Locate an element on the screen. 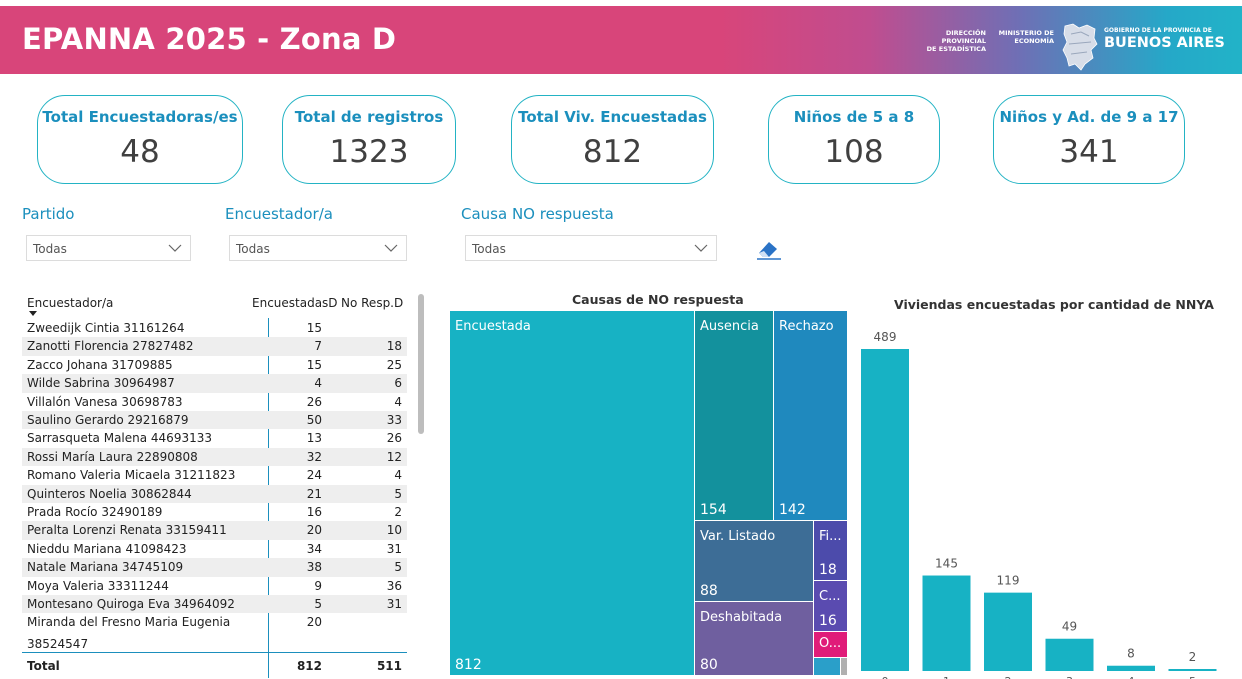  tile-label: Ausencia is located at coordinates (729, 326).